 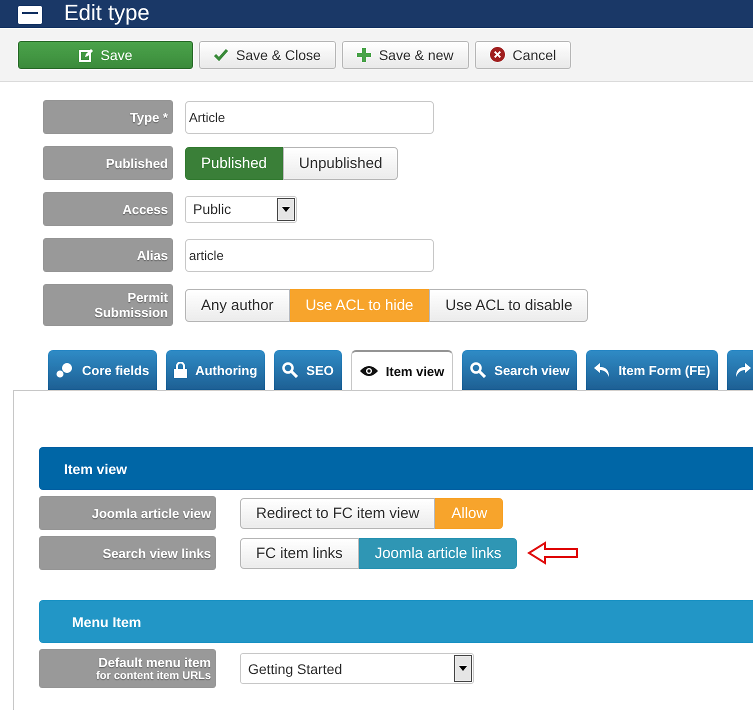 What do you see at coordinates (520, 370) in the screenshot?
I see `tab: Search view` at bounding box center [520, 370].